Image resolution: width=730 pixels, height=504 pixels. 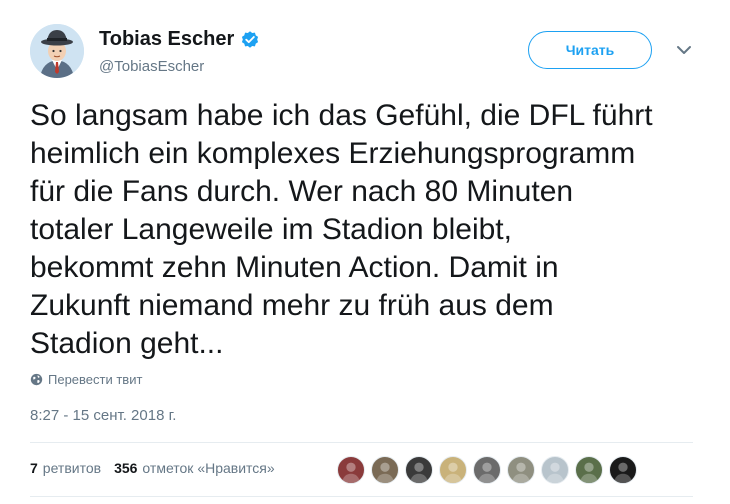 What do you see at coordinates (250, 39) in the screenshot?
I see `verified-badge-icon` at bounding box center [250, 39].